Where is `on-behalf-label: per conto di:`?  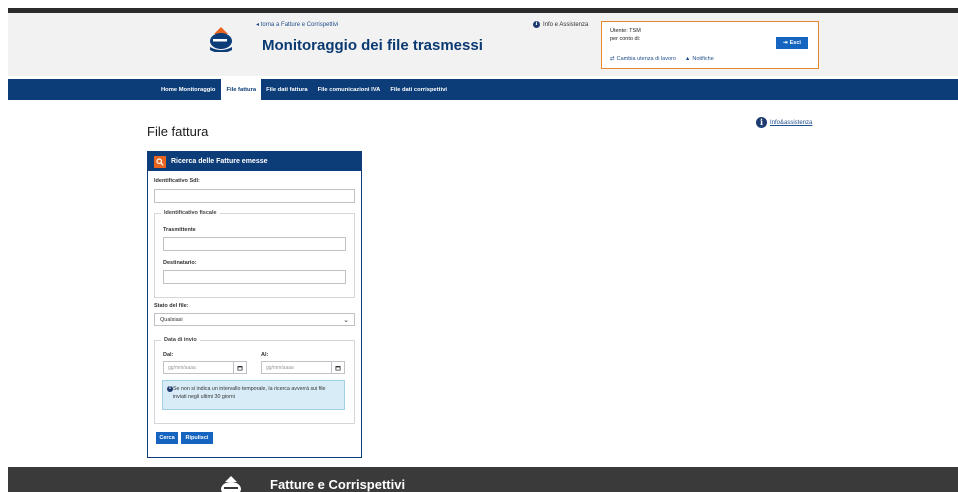
on-behalf-label: per conto di: is located at coordinates (625, 39).